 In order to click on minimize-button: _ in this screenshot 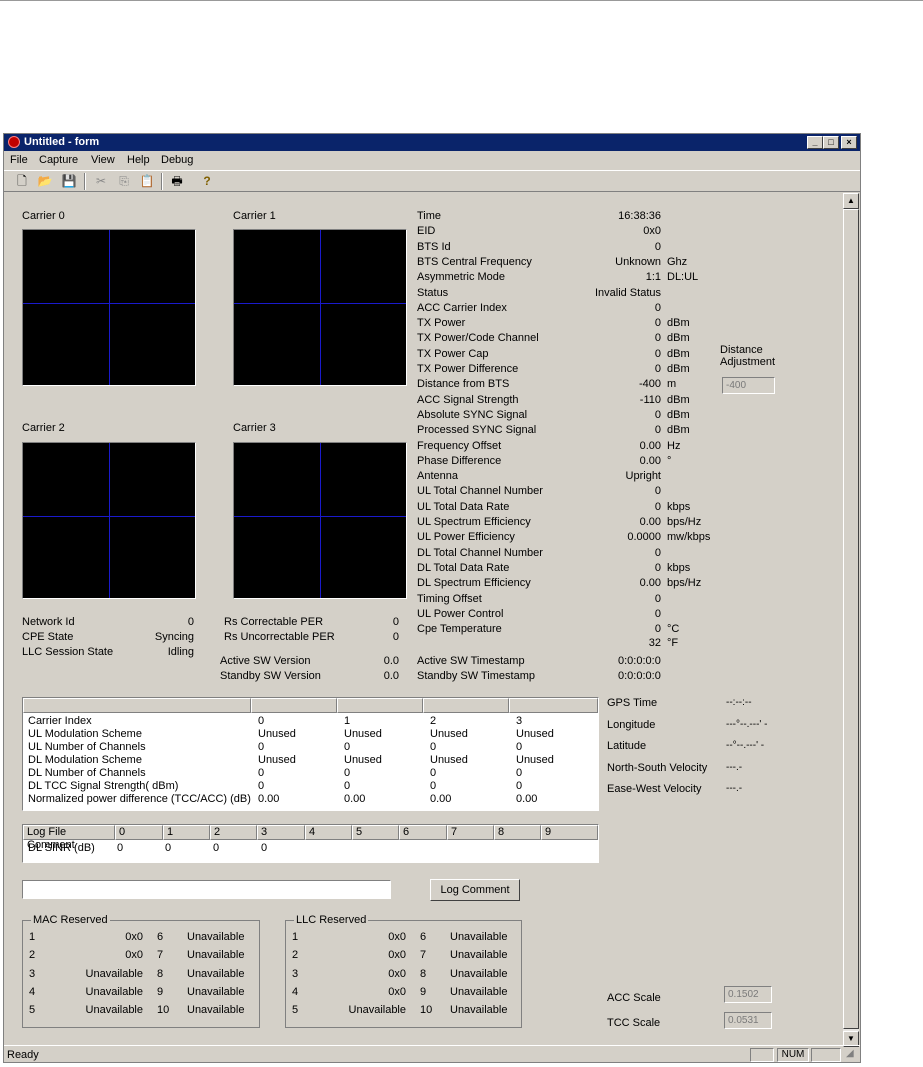, I will do `click(815, 142)`.